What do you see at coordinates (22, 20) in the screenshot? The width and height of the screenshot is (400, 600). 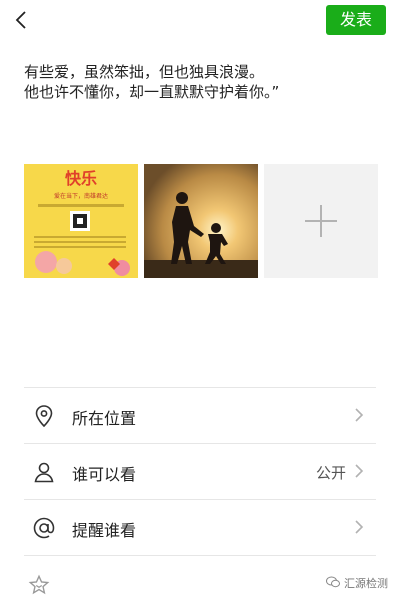 I see `back-icon` at bounding box center [22, 20].